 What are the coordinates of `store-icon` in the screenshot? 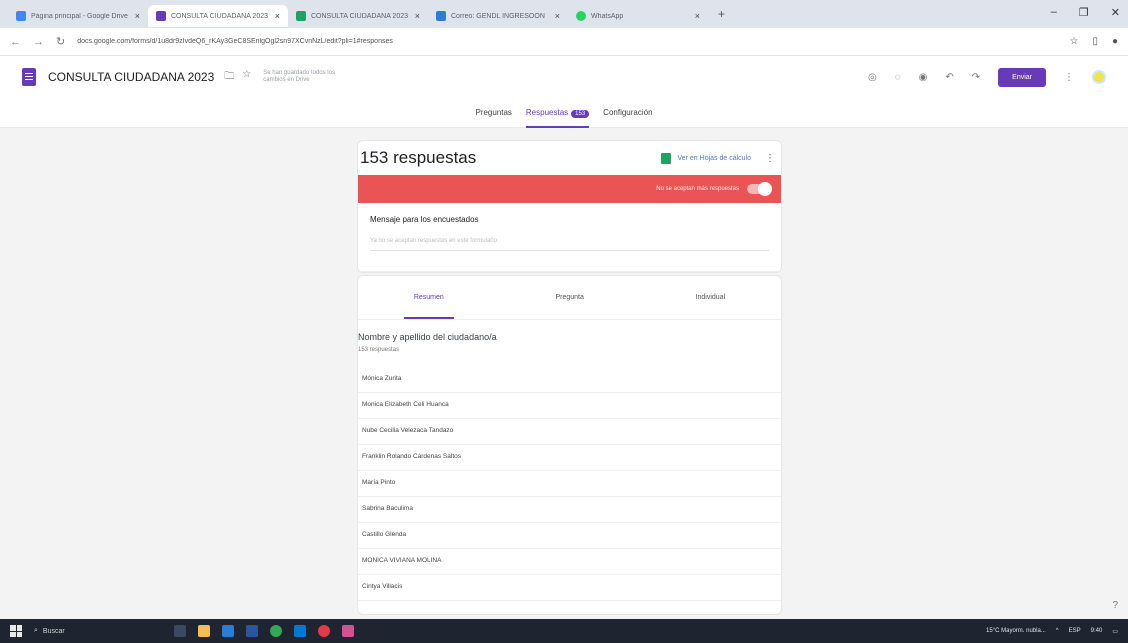 It's located at (228, 631).